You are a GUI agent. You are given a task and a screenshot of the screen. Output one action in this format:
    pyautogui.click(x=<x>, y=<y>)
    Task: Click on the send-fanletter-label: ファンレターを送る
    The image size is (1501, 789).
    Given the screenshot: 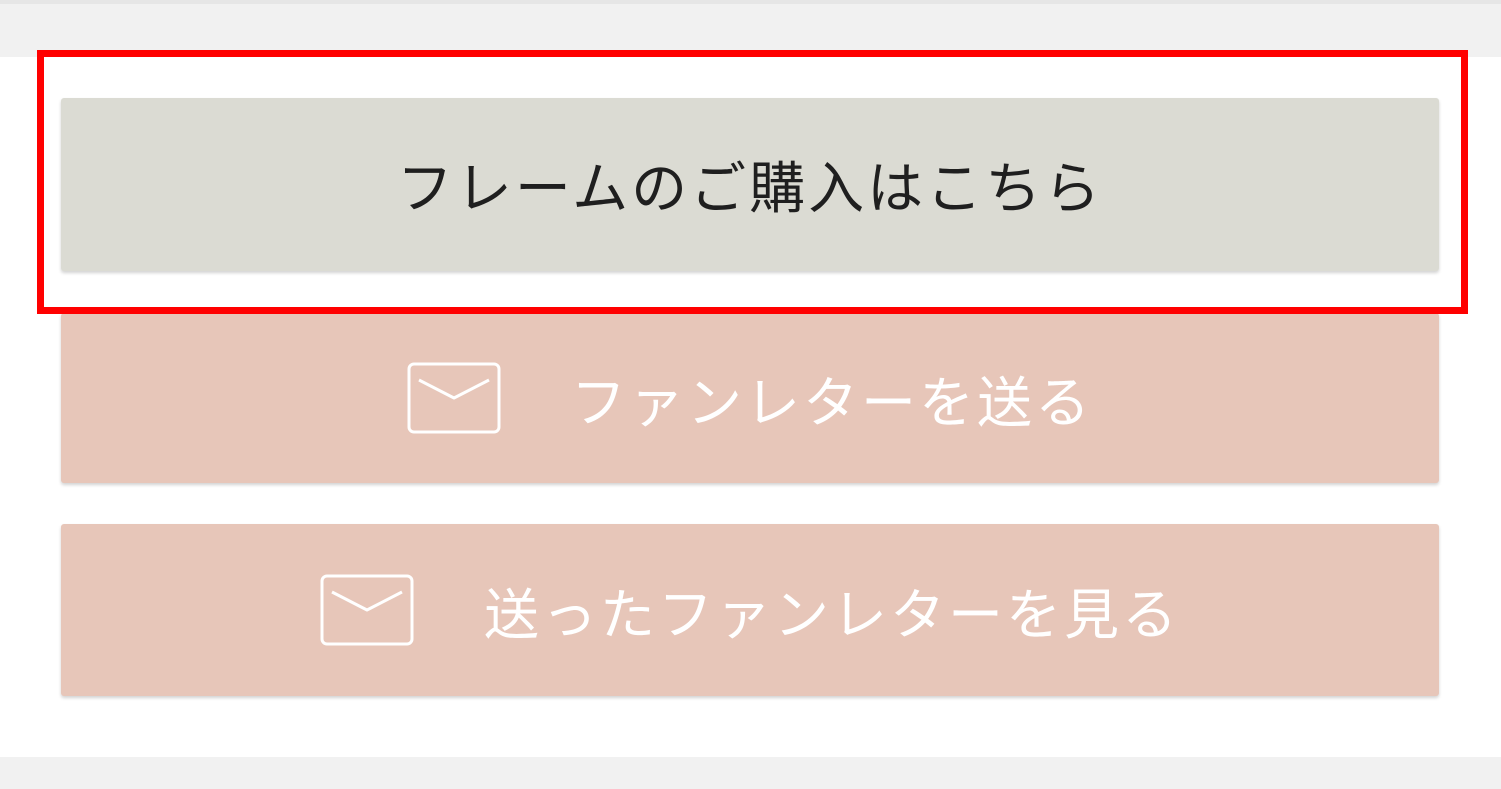 What is the action you would take?
    pyautogui.click(x=831, y=403)
    